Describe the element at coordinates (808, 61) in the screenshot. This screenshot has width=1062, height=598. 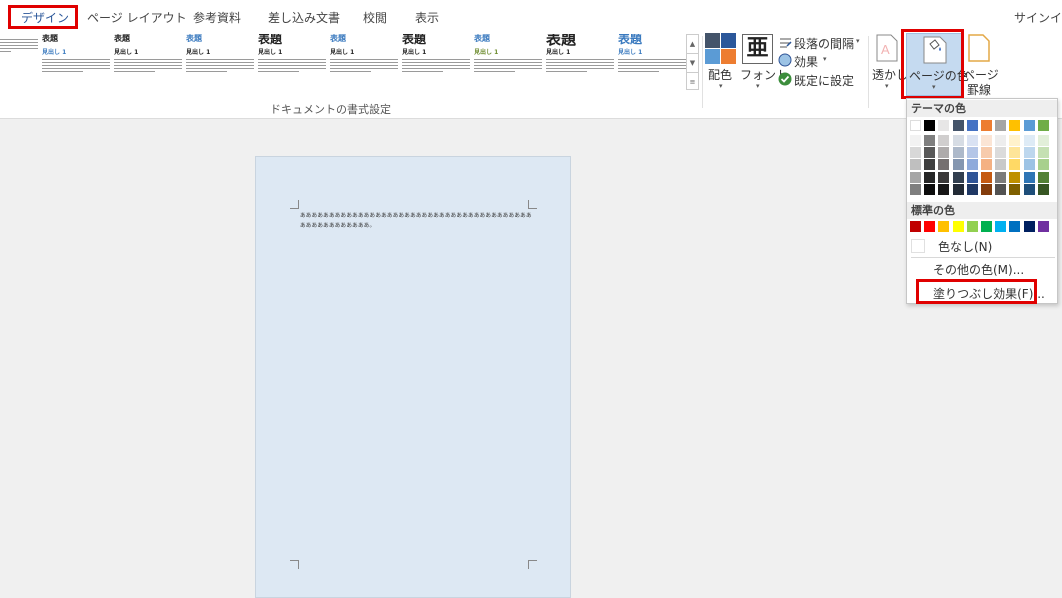
I see `effects-button: 効果 ▾` at that location.